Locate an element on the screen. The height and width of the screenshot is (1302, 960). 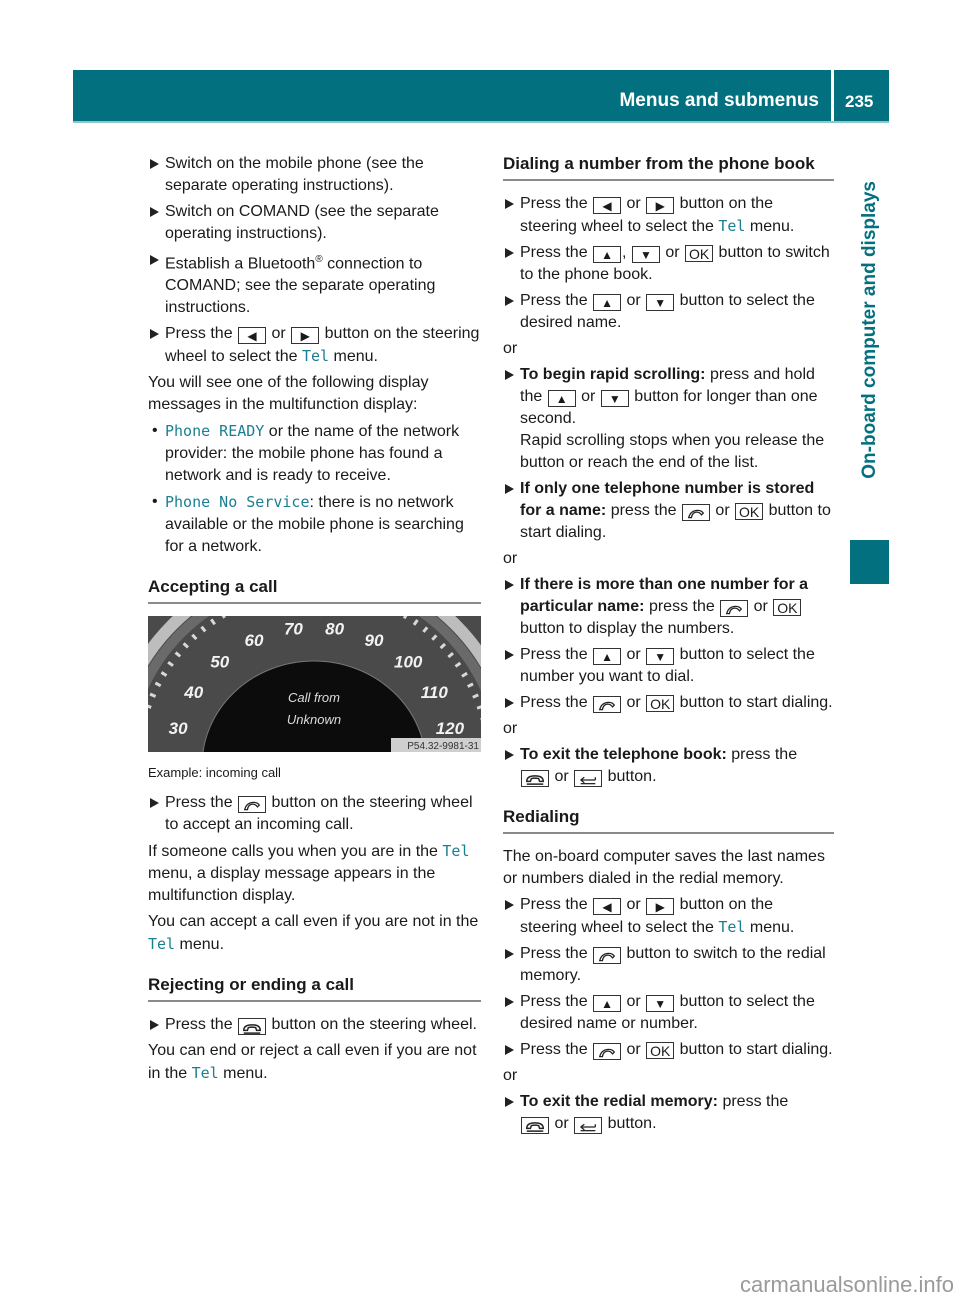
step-text: menu. is located at coordinates (355, 357).